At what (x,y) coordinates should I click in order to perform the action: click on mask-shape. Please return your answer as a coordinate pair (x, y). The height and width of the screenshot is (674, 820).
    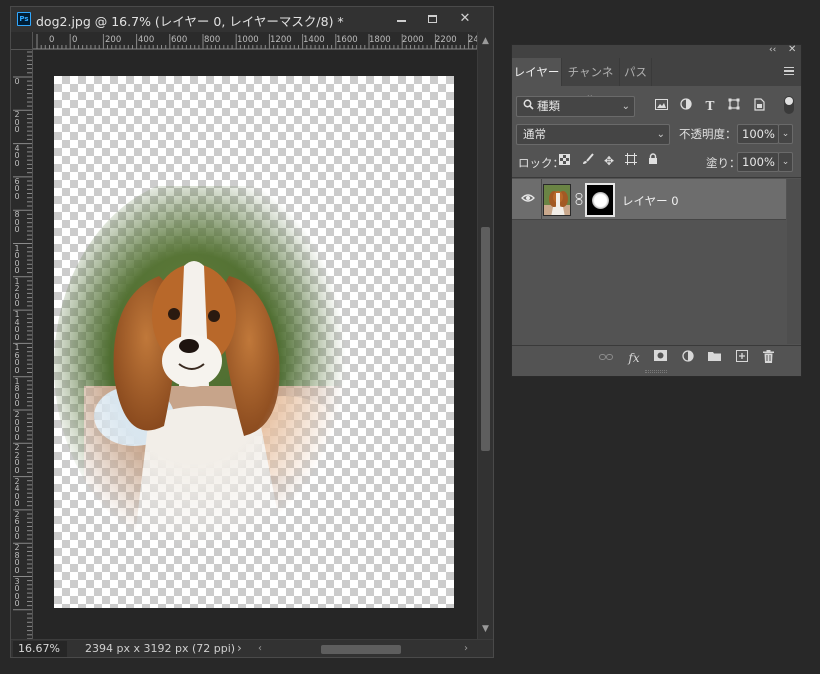
    Looking at the image, I should click on (600, 200).